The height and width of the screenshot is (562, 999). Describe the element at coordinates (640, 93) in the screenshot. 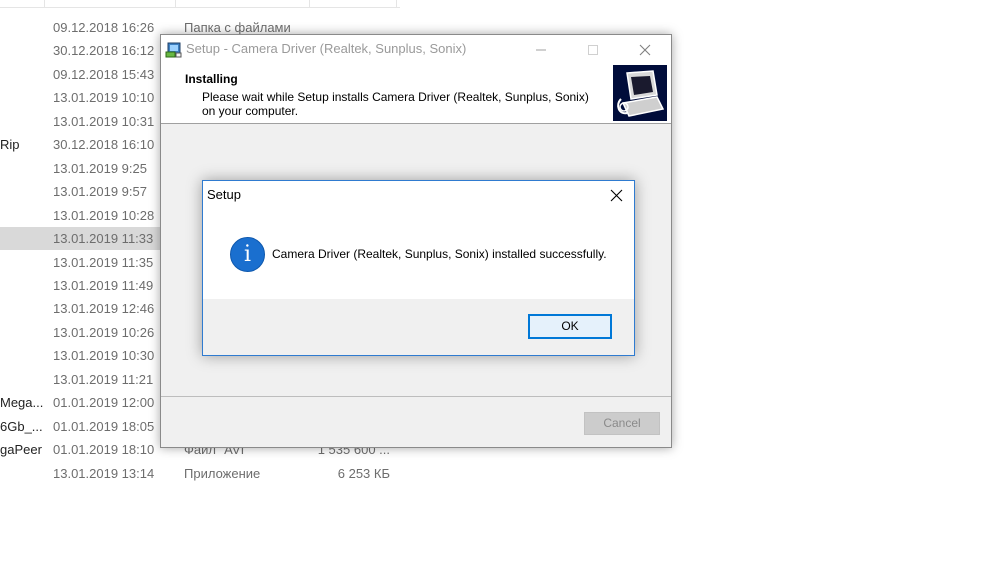

I see `installer-computer-icon` at that location.